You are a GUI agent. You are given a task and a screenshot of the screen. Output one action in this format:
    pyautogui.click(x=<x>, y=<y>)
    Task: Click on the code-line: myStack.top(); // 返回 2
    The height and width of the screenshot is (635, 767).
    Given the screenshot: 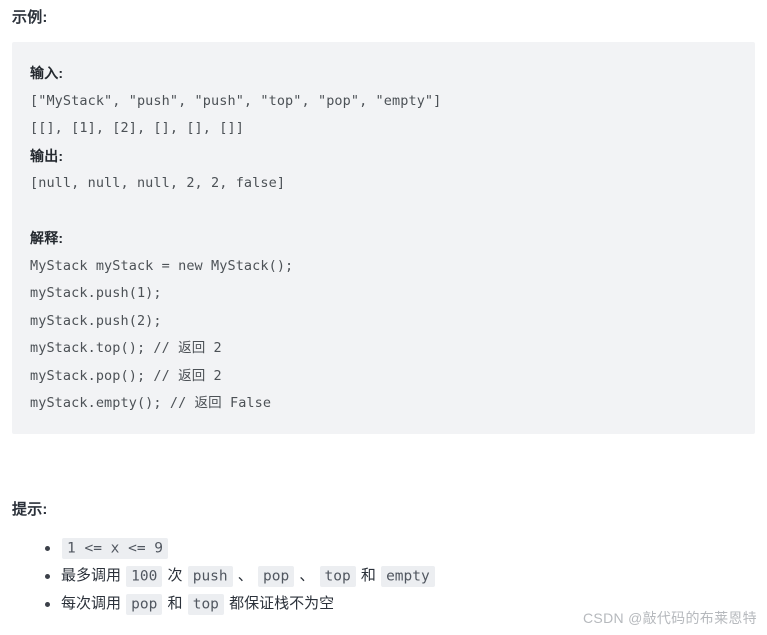 What is the action you would take?
    pyautogui.click(x=126, y=348)
    